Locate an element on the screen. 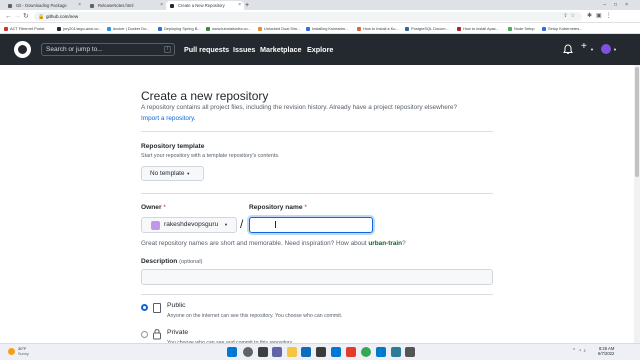  edge-icon is located at coordinates (306, 352).